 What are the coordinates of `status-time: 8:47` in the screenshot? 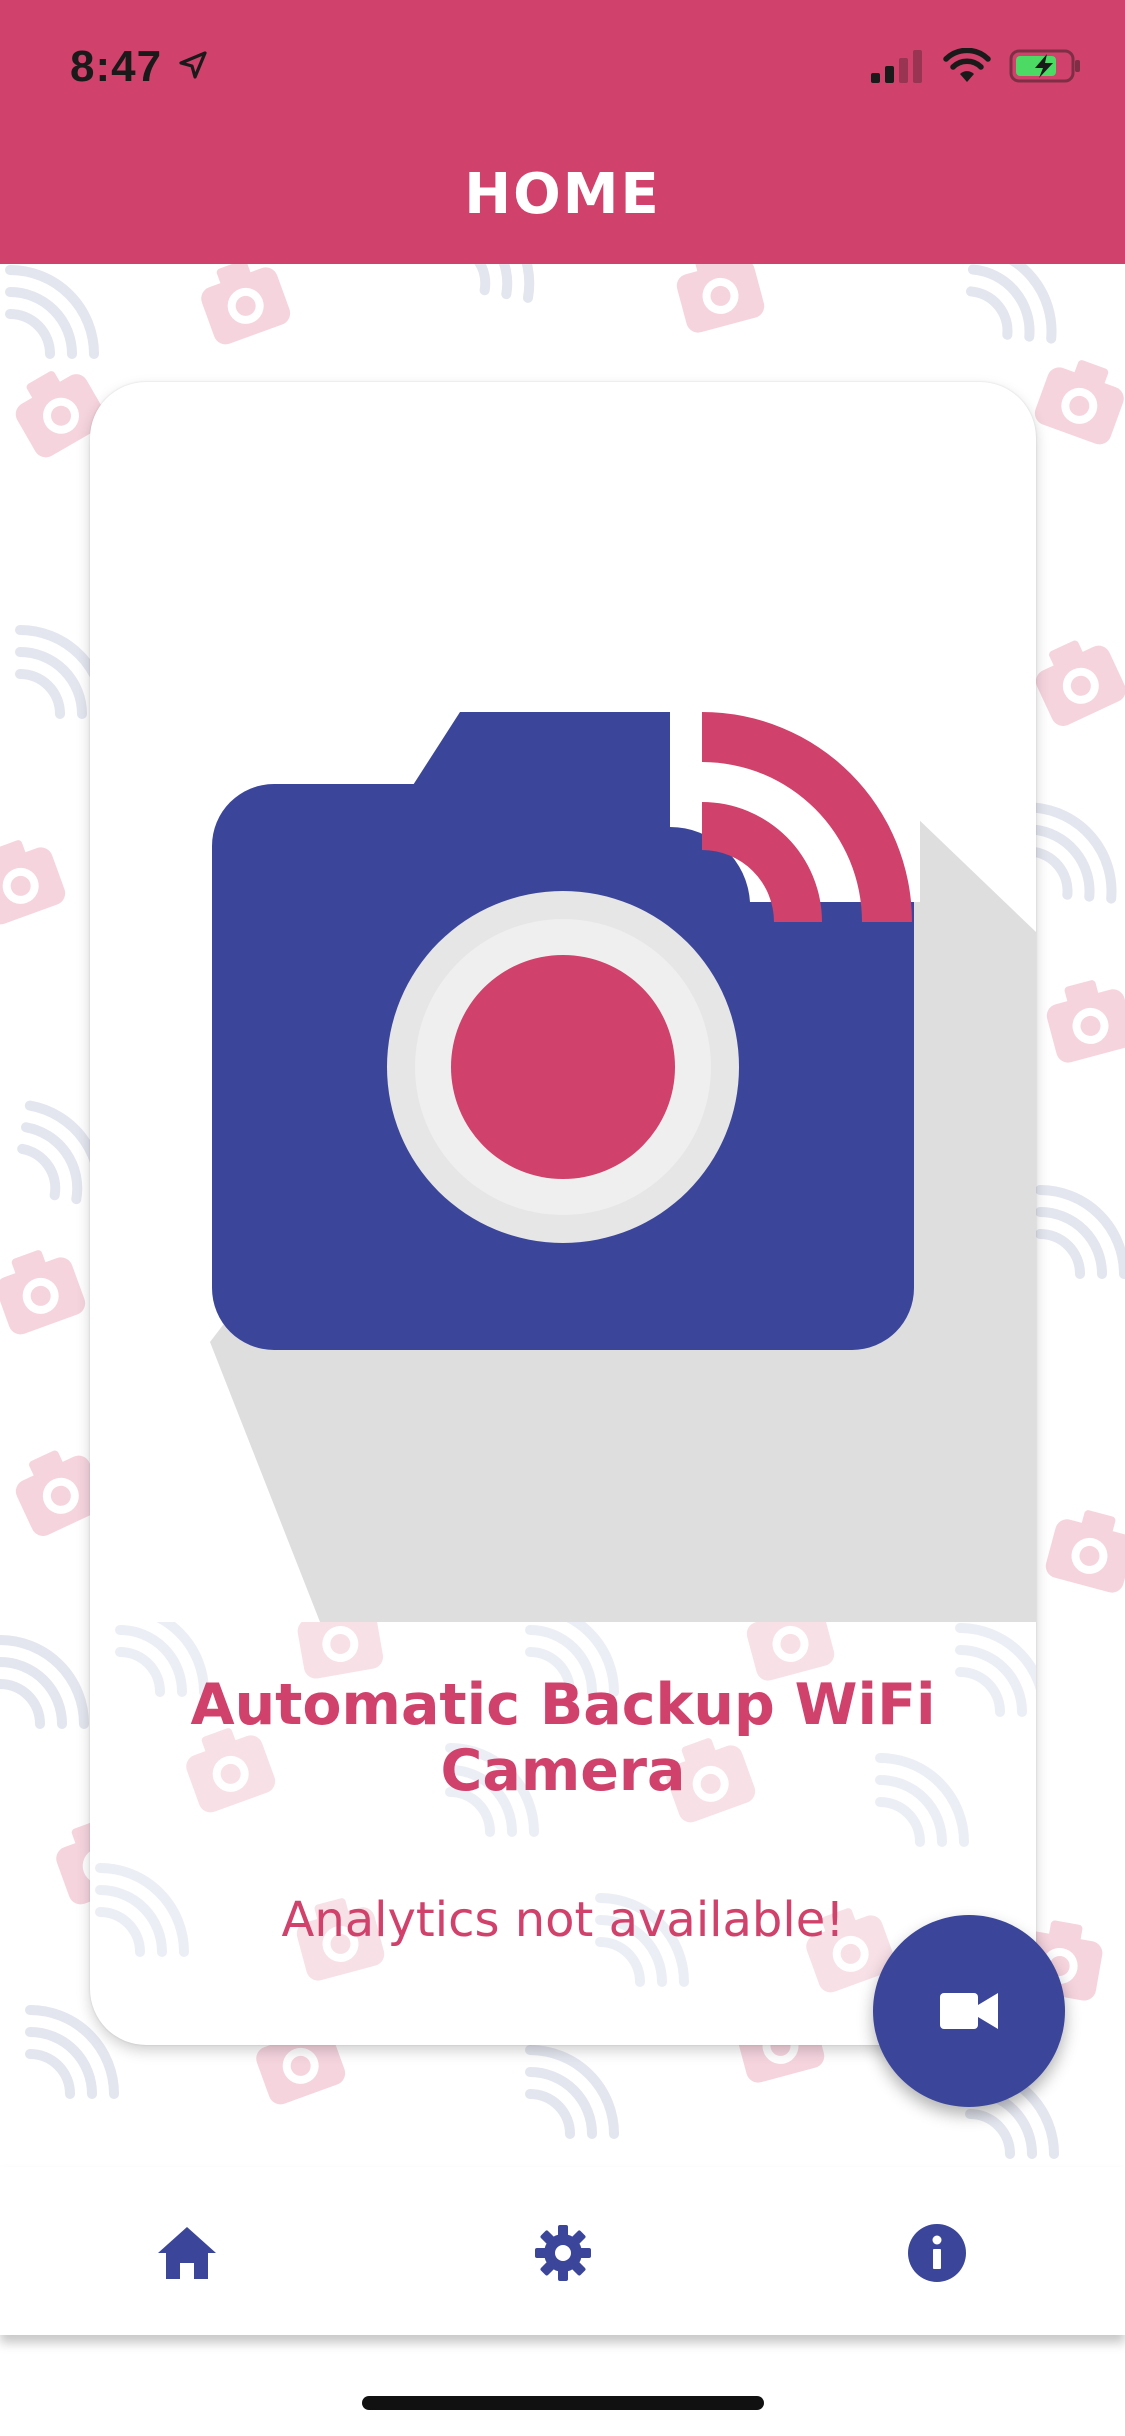 It's located at (116, 66).